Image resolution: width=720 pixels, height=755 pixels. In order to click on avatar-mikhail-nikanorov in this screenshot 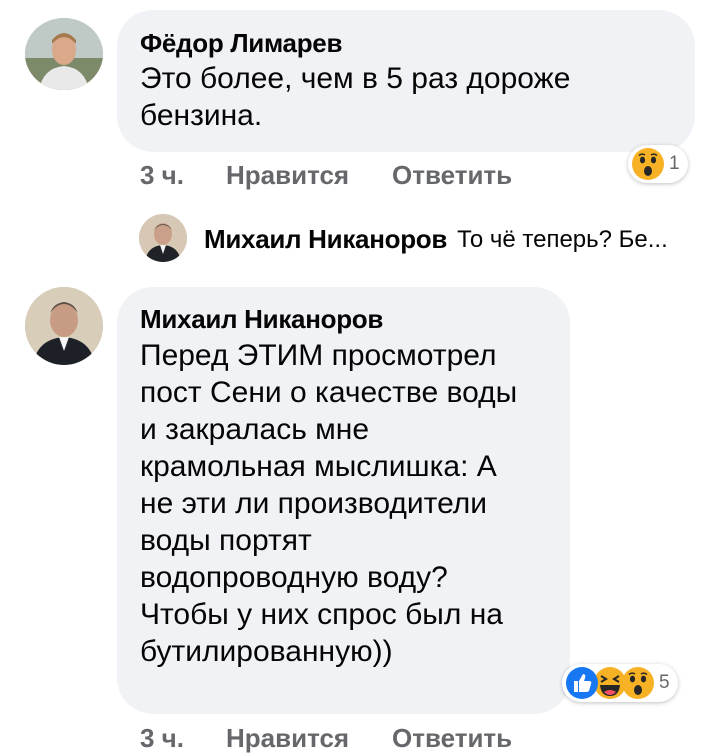, I will do `click(64, 326)`.